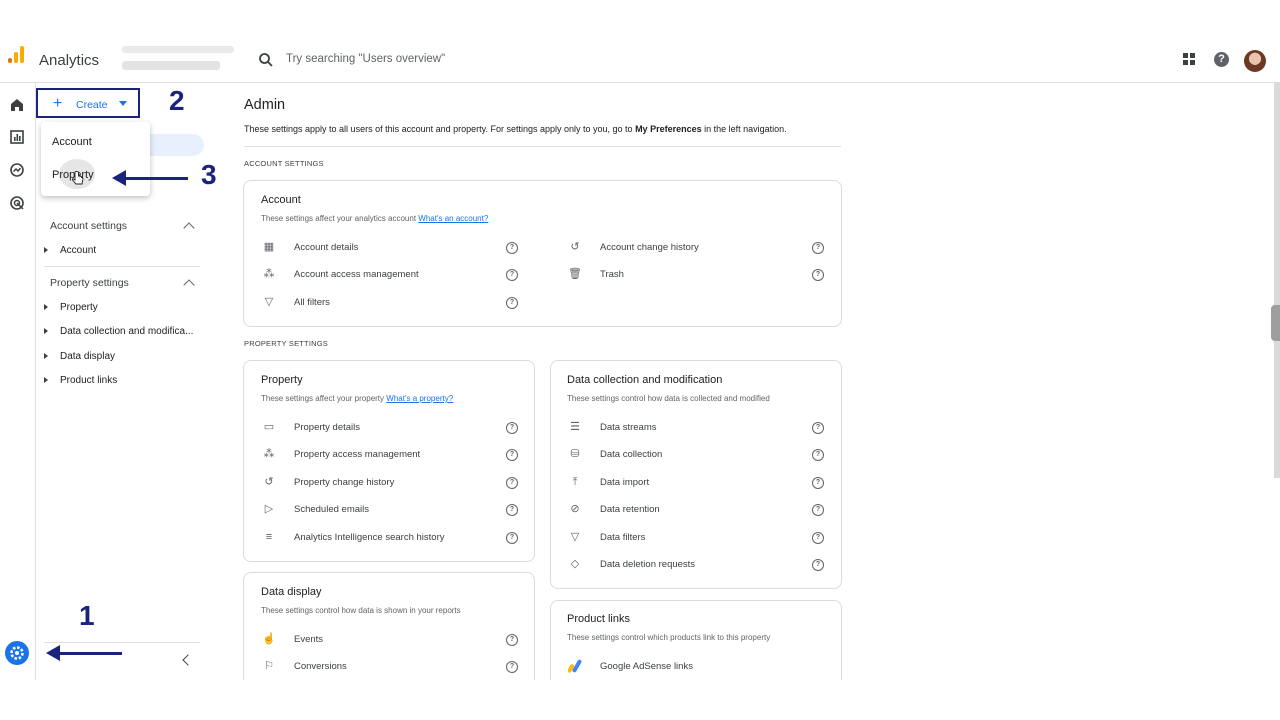 The image size is (1280, 720). Describe the element at coordinates (269, 509) in the screenshot. I see `scheduled-email-icon: ▷` at that location.